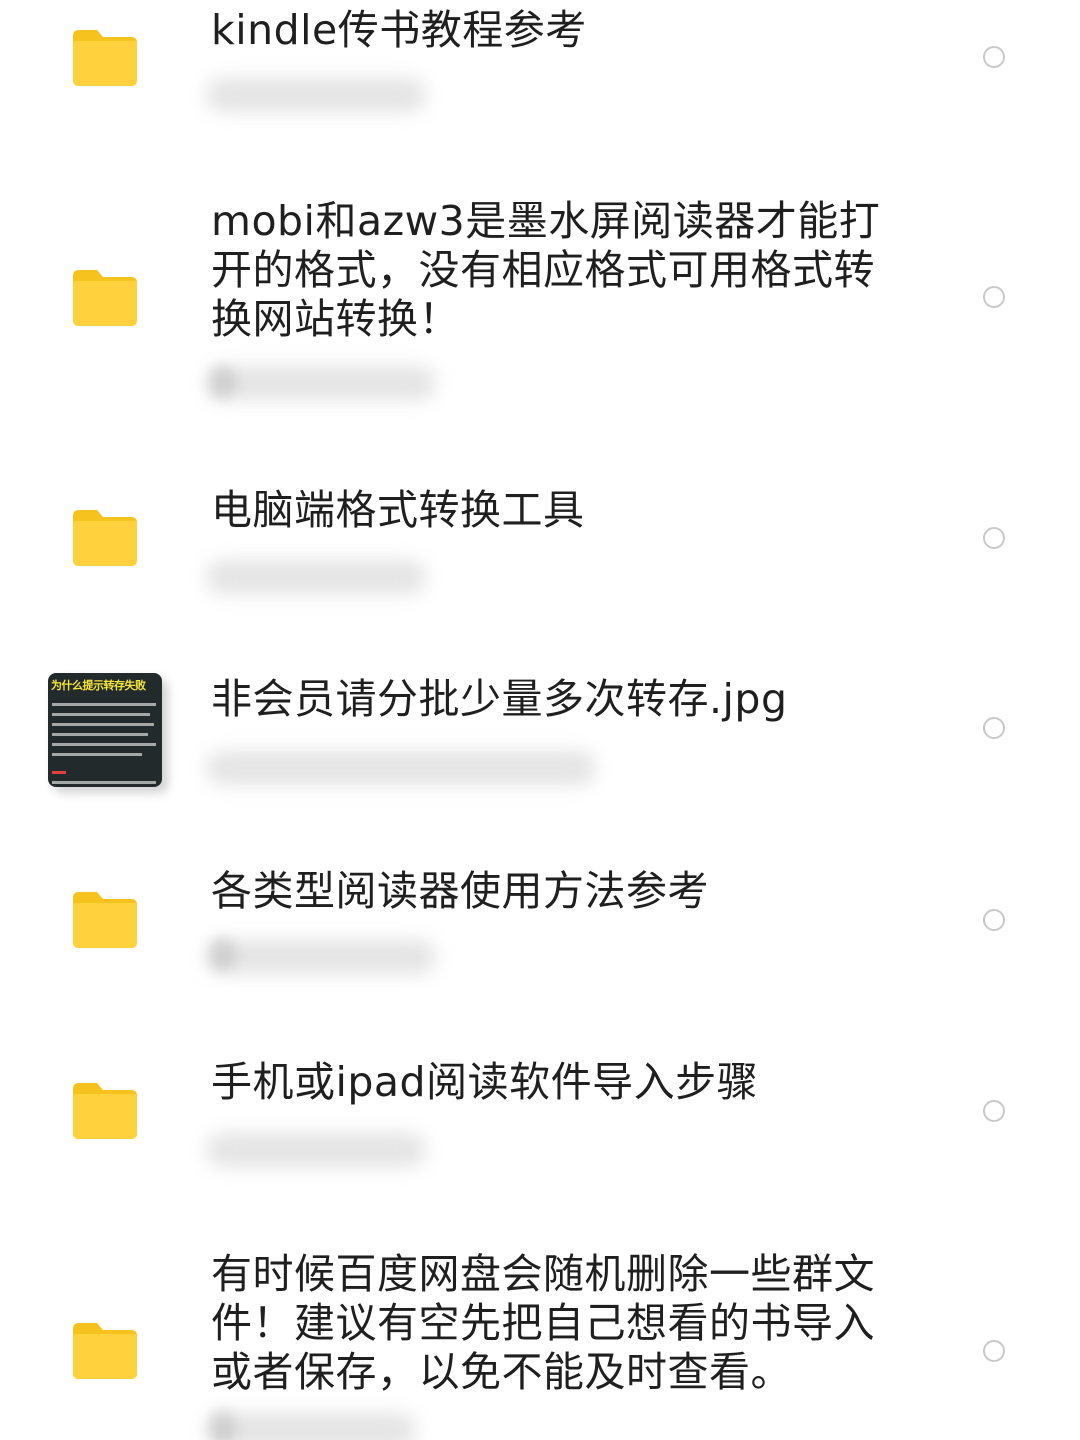 The width and height of the screenshot is (1080, 1440). I want to click on thumbnail-caption: 为什么提示转存失败, so click(98, 685).